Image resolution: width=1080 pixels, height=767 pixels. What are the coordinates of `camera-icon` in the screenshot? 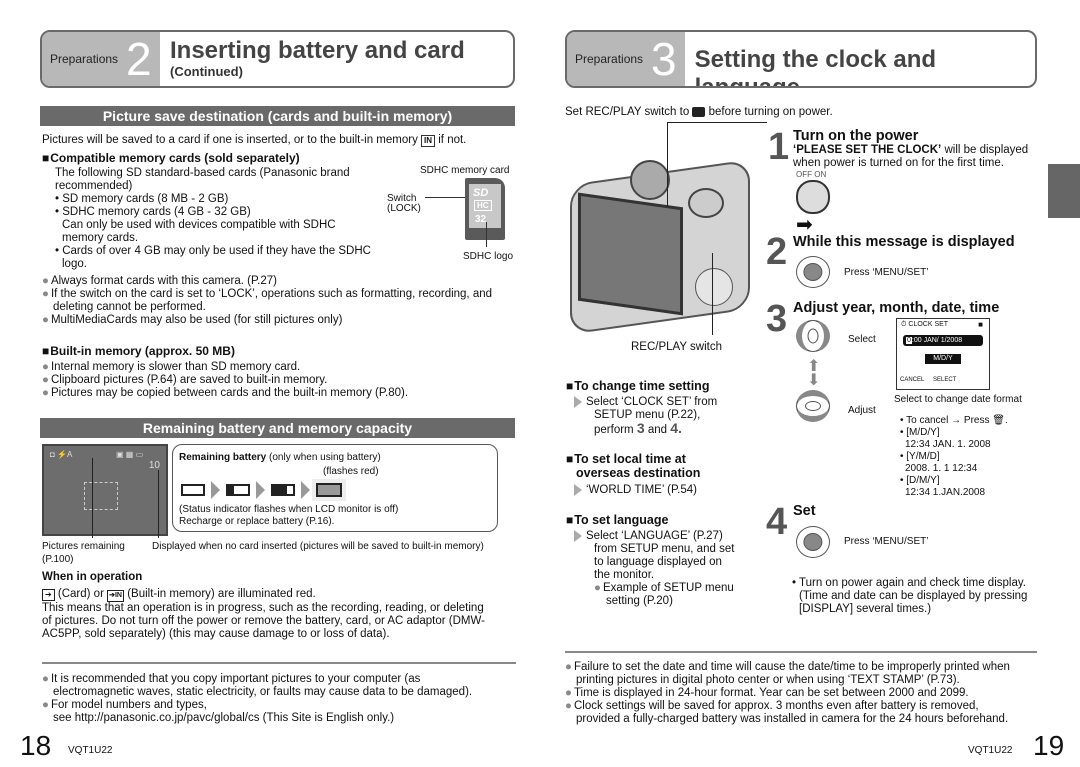 It's located at (699, 111).